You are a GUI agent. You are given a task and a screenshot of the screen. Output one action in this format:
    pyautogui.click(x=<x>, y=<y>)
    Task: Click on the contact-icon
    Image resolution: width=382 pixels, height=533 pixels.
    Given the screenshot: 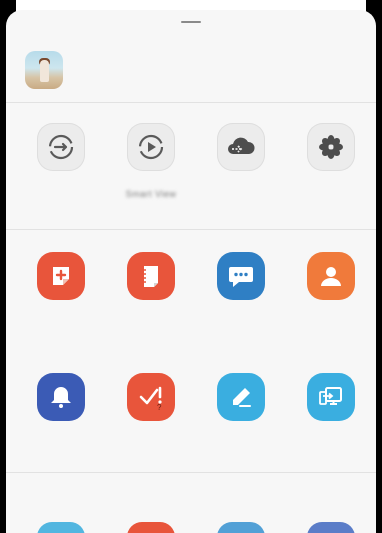 What is the action you would take?
    pyautogui.click(x=331, y=276)
    